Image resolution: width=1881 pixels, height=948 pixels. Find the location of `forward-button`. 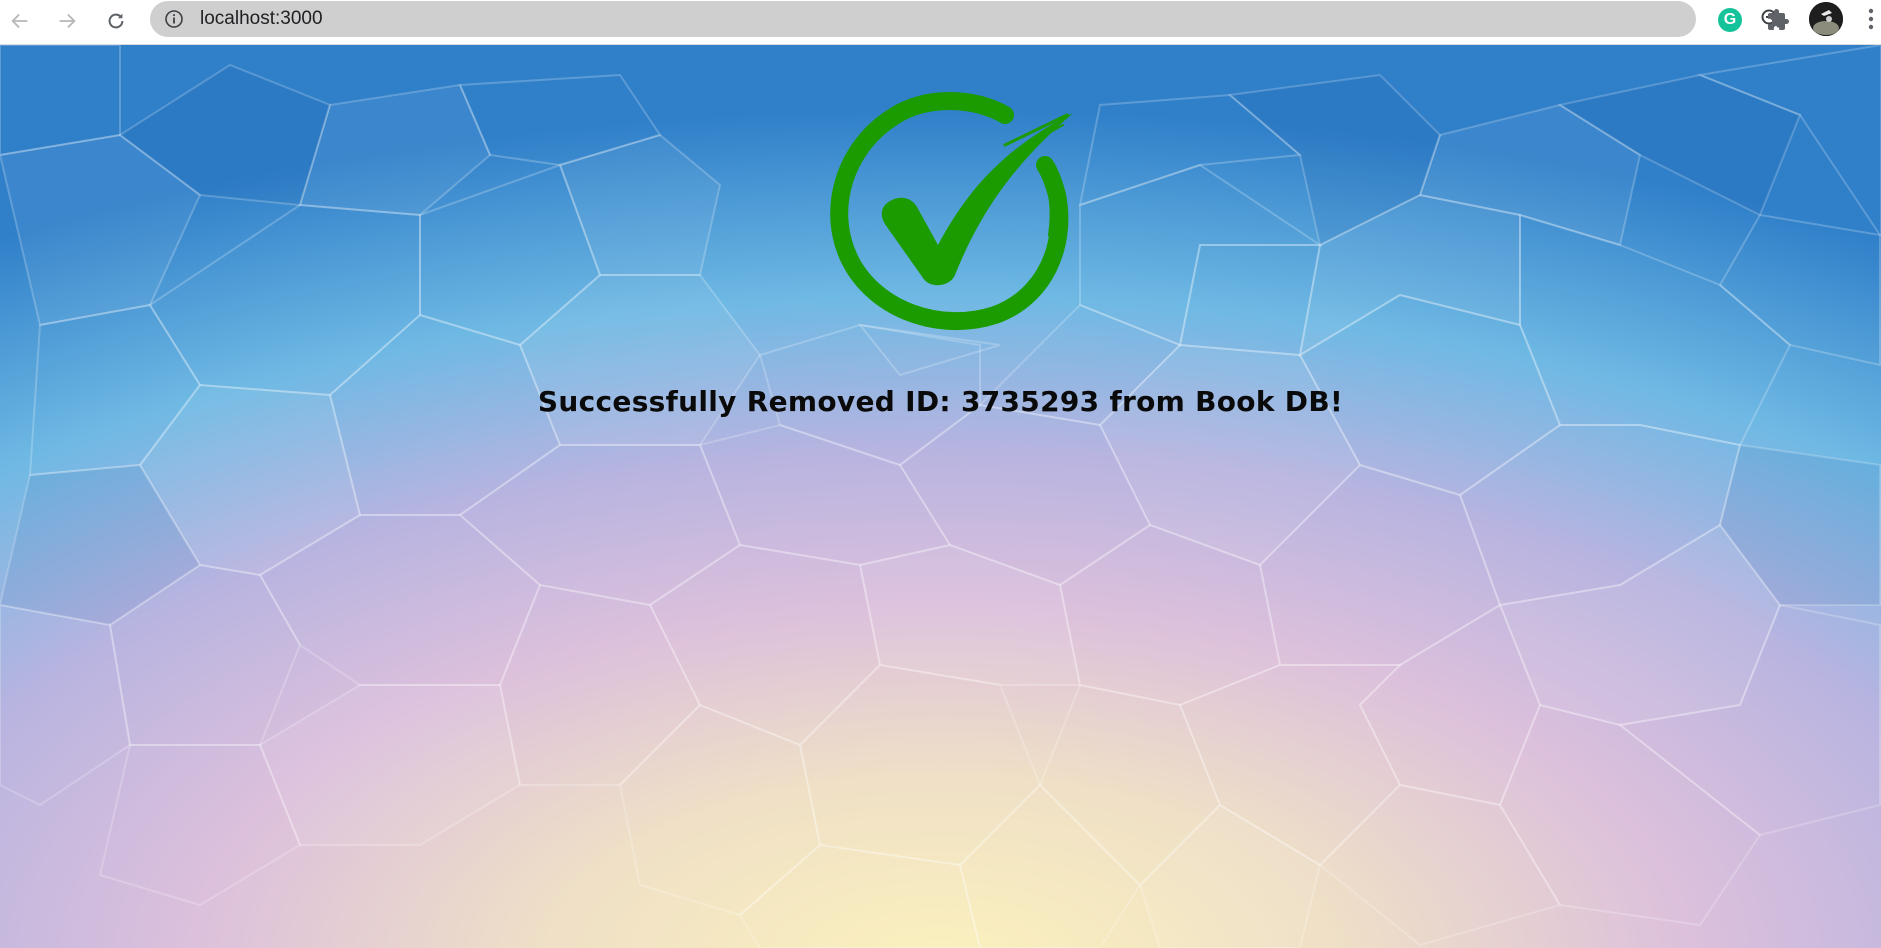

forward-button is located at coordinates (67, 21).